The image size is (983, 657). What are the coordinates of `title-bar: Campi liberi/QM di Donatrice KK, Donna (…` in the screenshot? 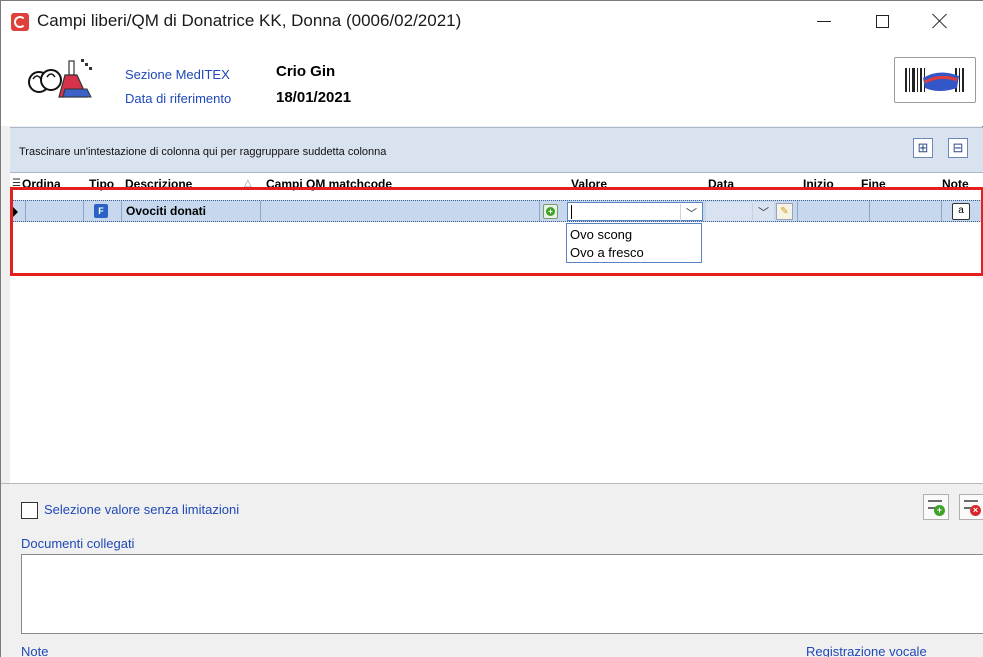 It's located at (492, 21).